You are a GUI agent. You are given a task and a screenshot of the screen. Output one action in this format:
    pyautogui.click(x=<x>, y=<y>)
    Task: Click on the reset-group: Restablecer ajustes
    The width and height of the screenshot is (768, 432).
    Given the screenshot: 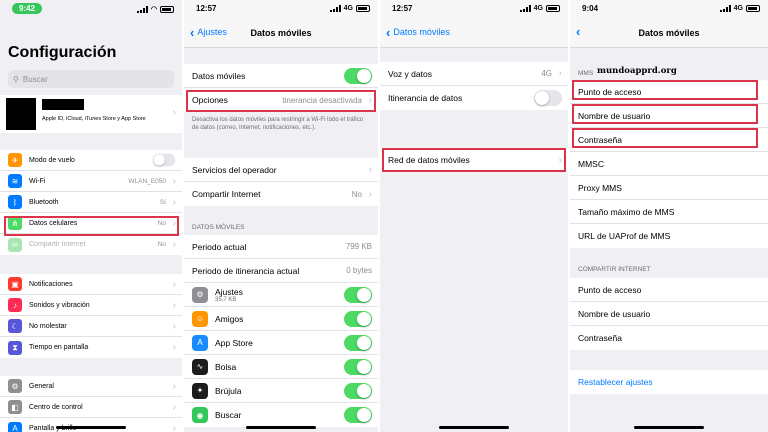 What is the action you would take?
    pyautogui.click(x=669, y=382)
    